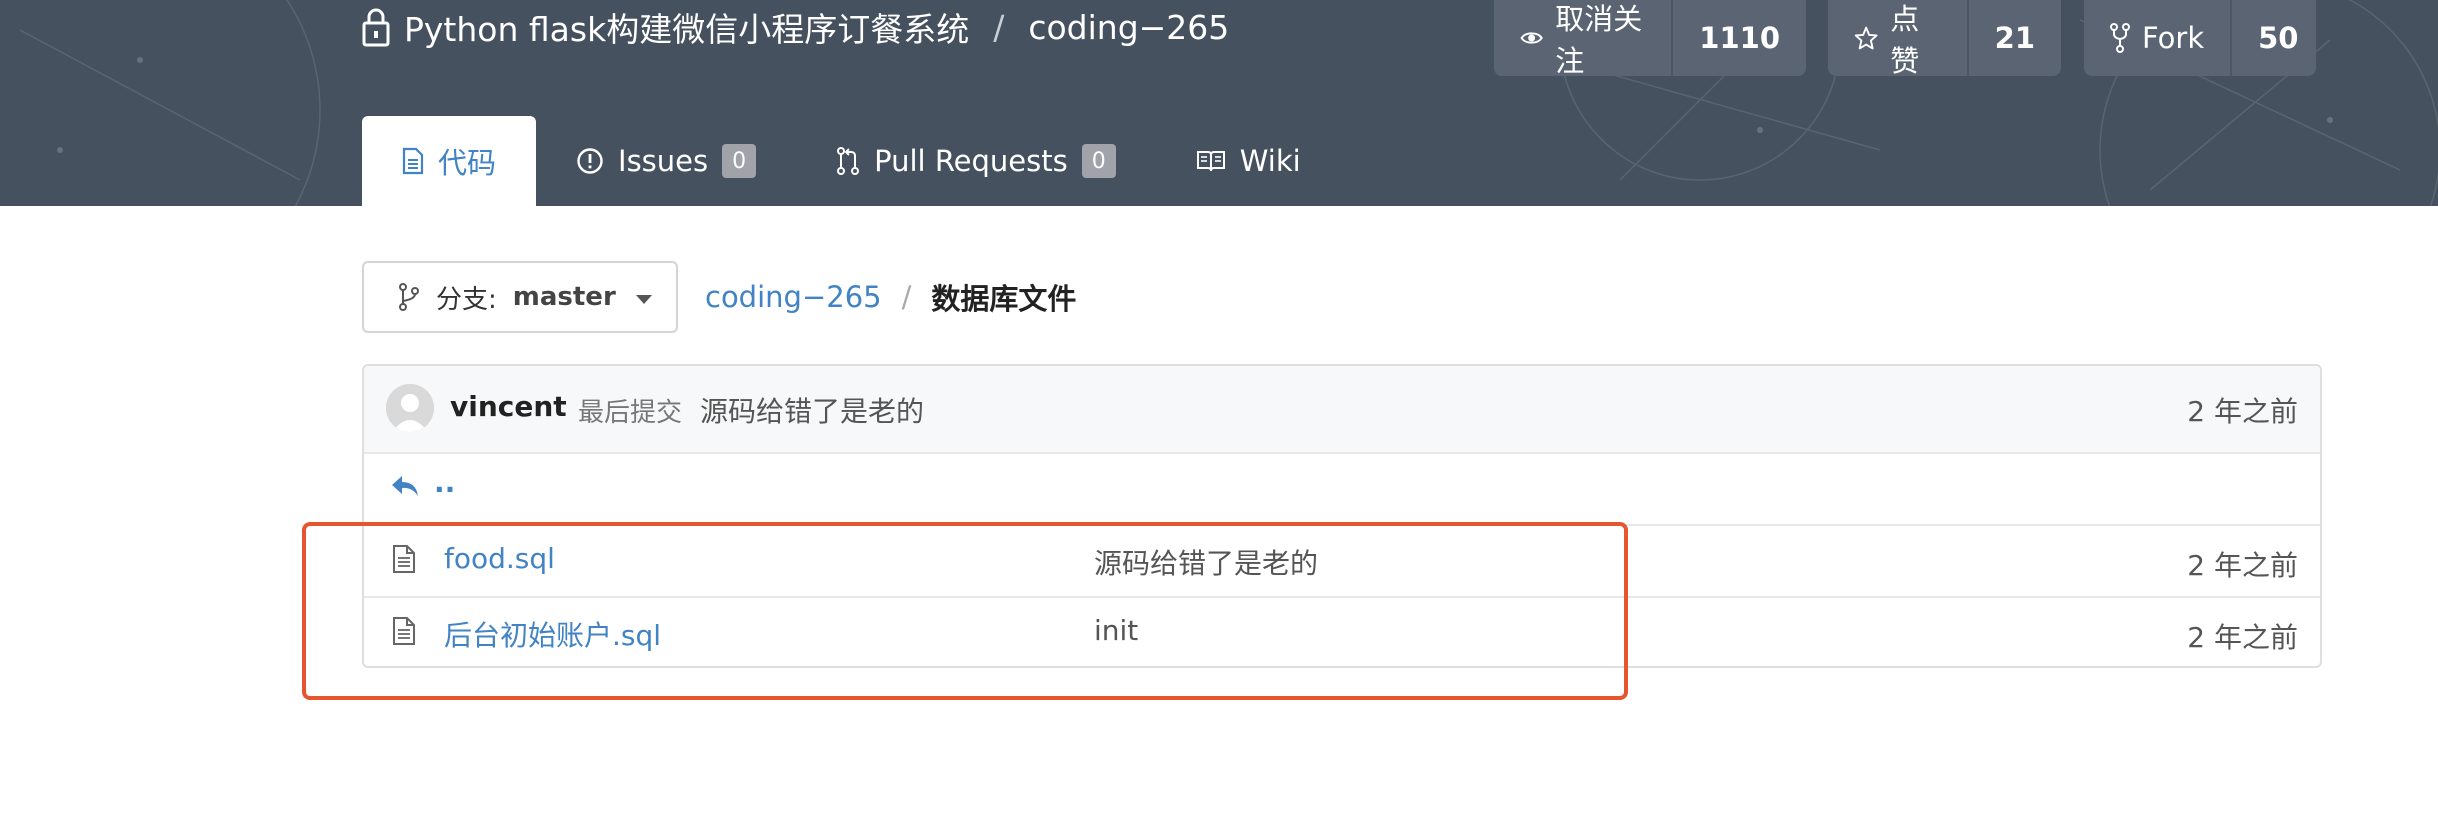  What do you see at coordinates (1342, 409) in the screenshot?
I see `latest-commit-row: vincent 最后提交 源码给错了是老的 2 年之前` at bounding box center [1342, 409].